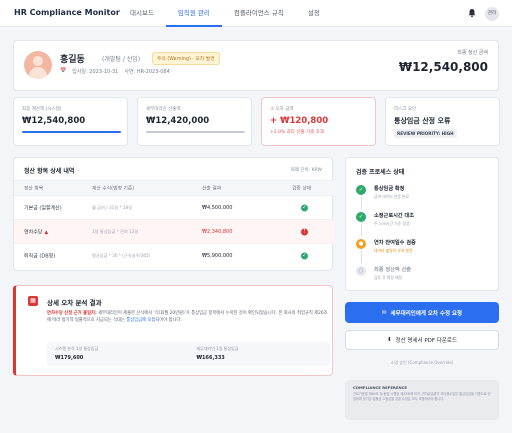 This screenshot has width=512, height=433. Describe the element at coordinates (422, 340) in the screenshot. I see `download-pdf-button: ⬇ 정산 명세서 PDF 다운로드` at that location.